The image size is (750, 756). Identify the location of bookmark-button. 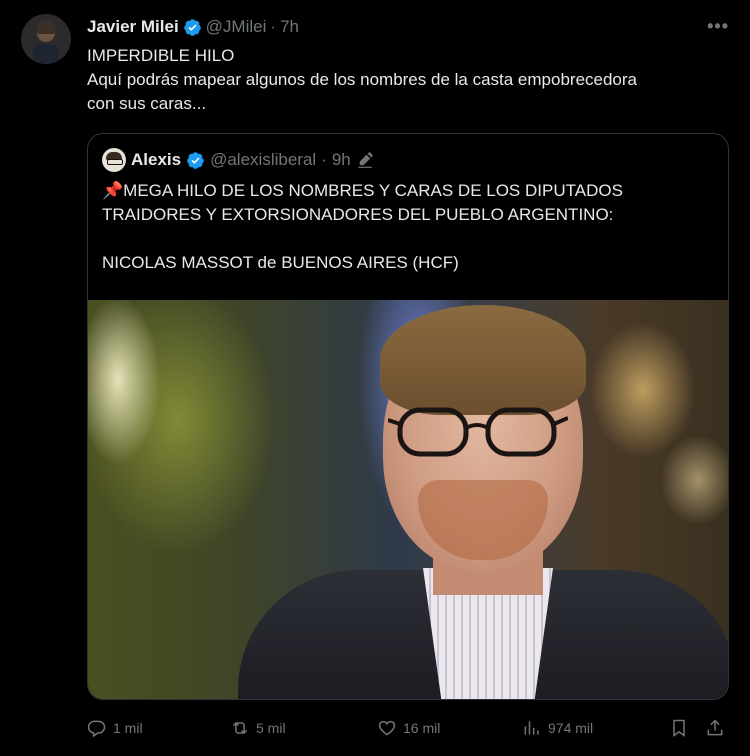
(679, 728).